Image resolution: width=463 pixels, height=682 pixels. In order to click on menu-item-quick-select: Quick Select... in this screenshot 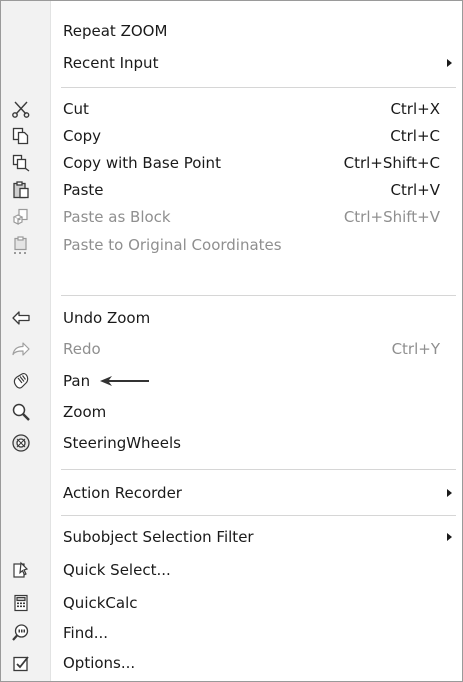, I will do `click(231, 570)`.